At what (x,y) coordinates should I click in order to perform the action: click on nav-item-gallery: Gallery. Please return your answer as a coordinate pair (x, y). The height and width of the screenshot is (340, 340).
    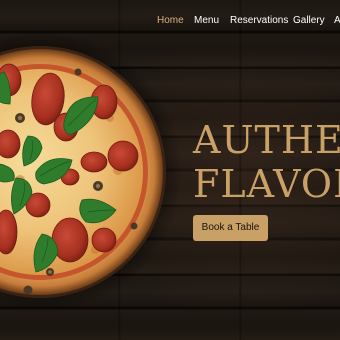
    Looking at the image, I should click on (309, 20).